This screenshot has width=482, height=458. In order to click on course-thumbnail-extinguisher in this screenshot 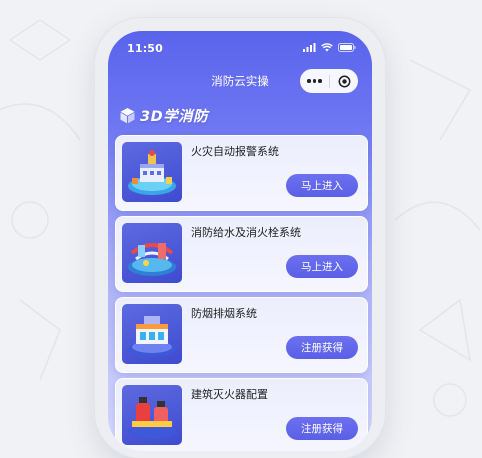, I will do `click(152, 415)`.